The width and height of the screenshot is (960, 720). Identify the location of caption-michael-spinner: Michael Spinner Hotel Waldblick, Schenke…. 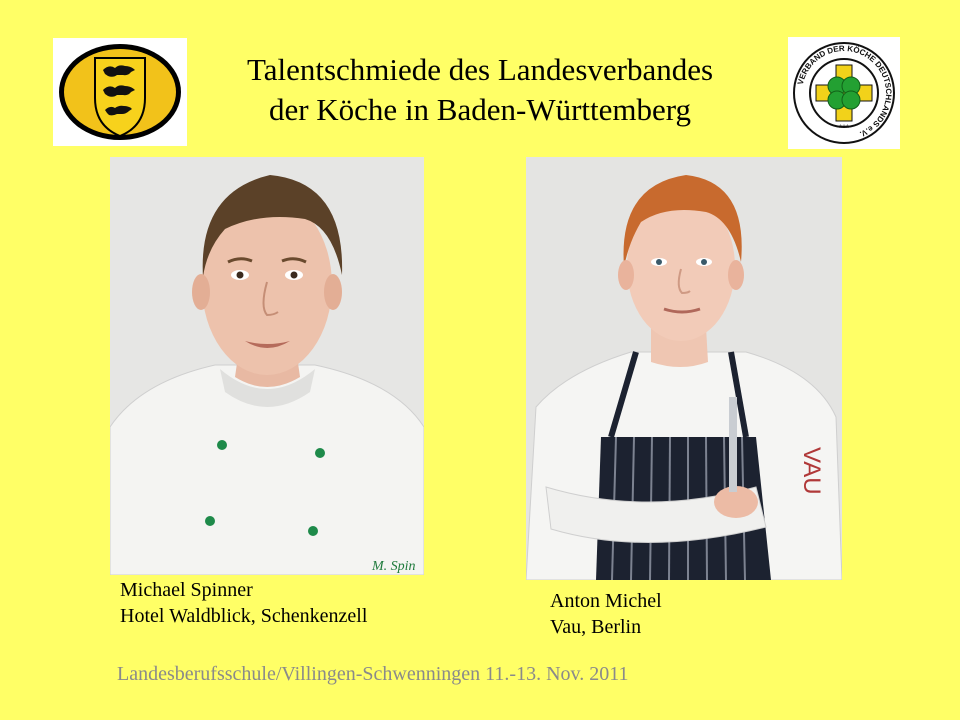
(243, 603).